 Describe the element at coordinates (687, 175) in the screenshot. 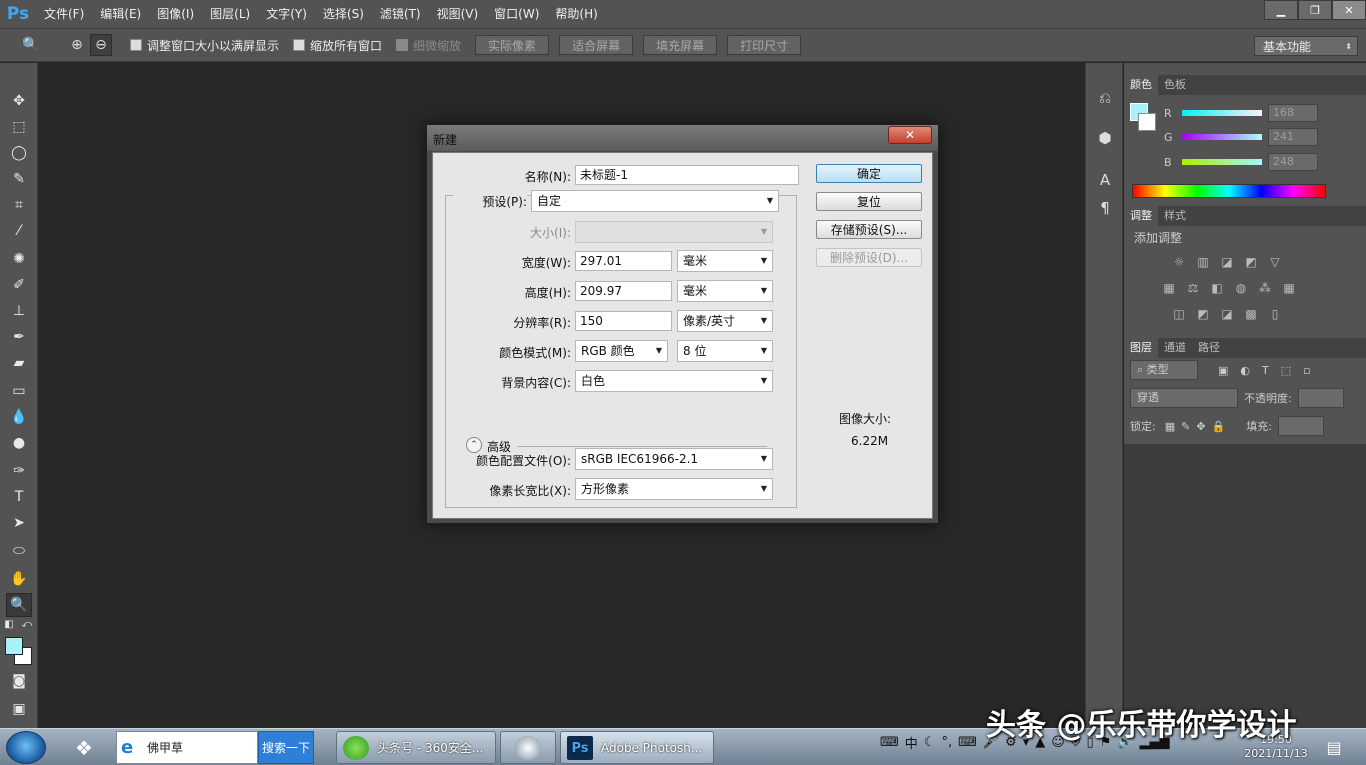

I see `name-input: 未标题-1` at that location.